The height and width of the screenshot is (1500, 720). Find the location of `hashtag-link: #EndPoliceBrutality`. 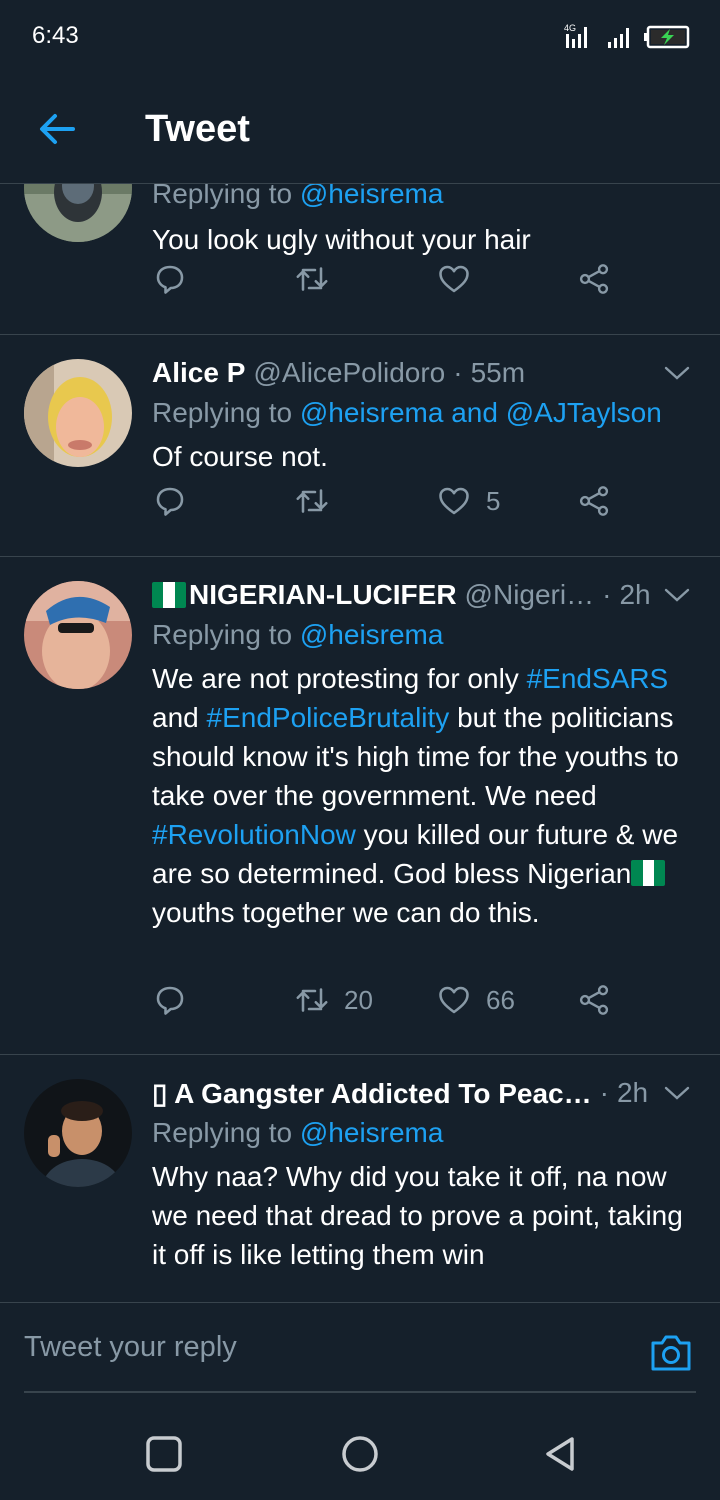

hashtag-link: #EndPoliceBrutality is located at coordinates (328, 717).